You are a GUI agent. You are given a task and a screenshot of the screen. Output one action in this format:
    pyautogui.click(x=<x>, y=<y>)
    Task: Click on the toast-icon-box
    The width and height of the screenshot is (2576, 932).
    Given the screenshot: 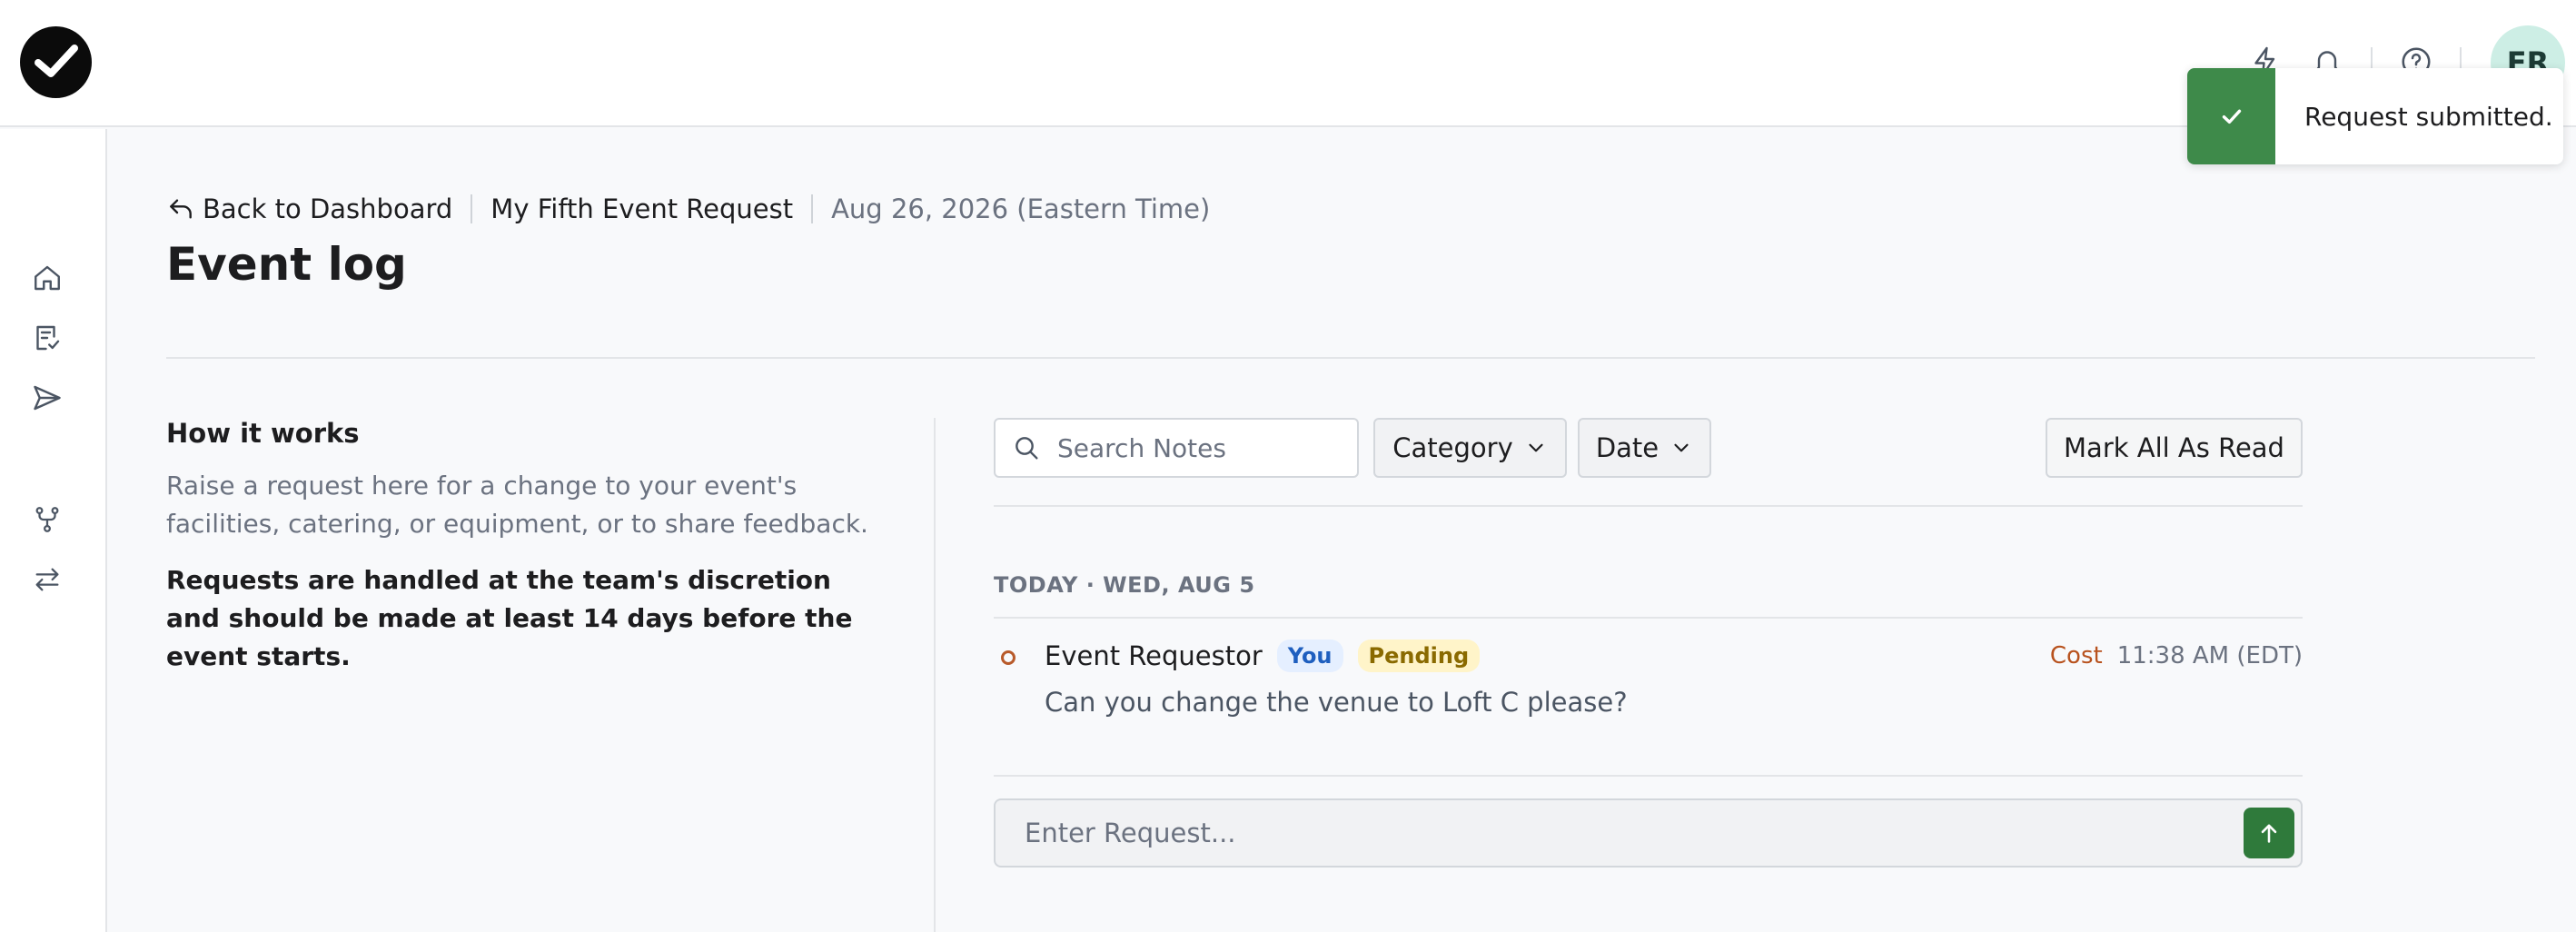 What is the action you would take?
    pyautogui.click(x=2231, y=116)
    